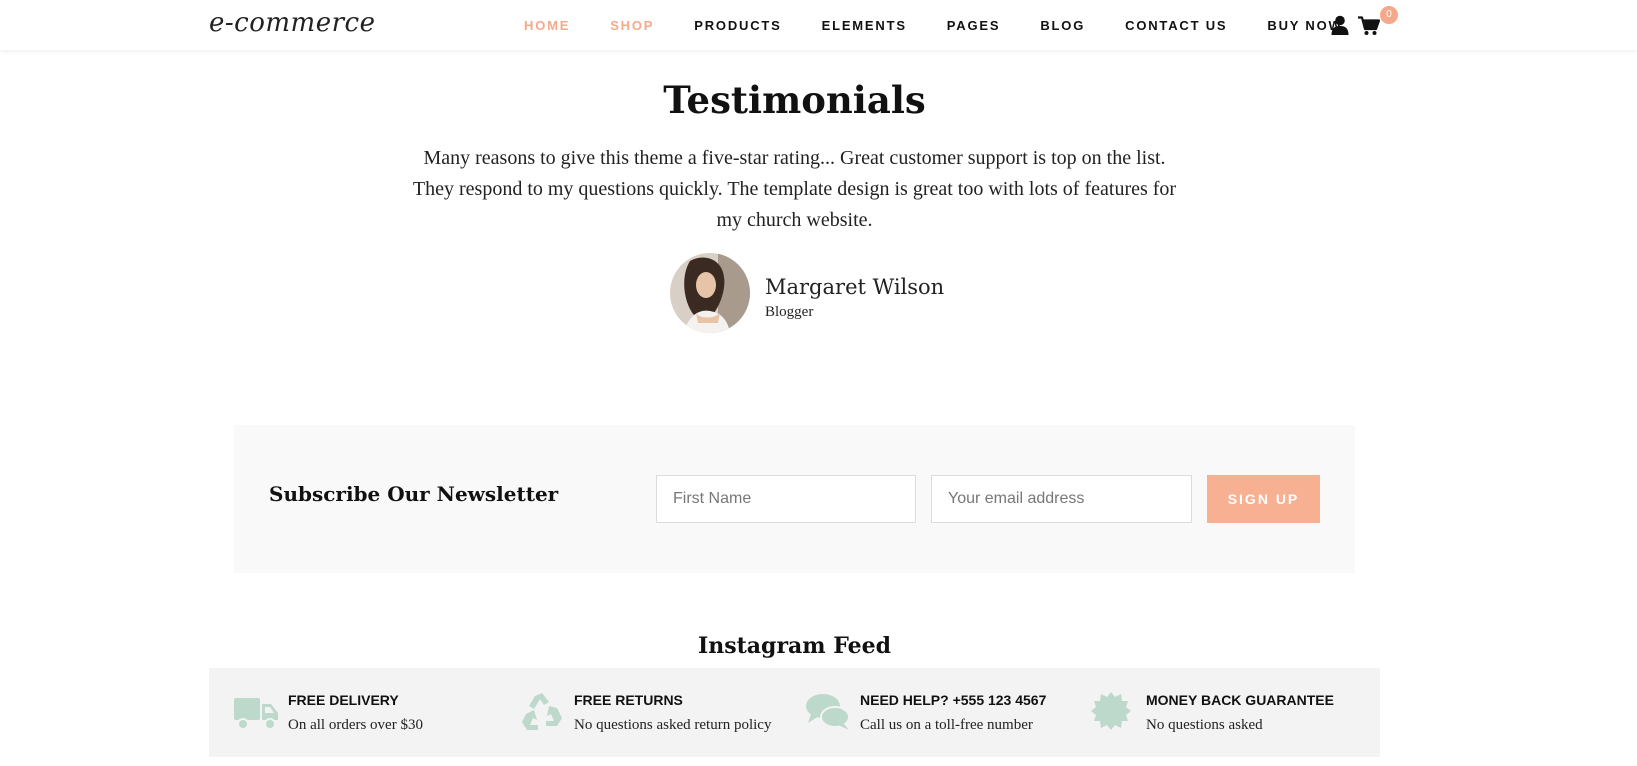 Image resolution: width=1637 pixels, height=766 pixels. I want to click on nav-shop: SHOP, so click(632, 25).